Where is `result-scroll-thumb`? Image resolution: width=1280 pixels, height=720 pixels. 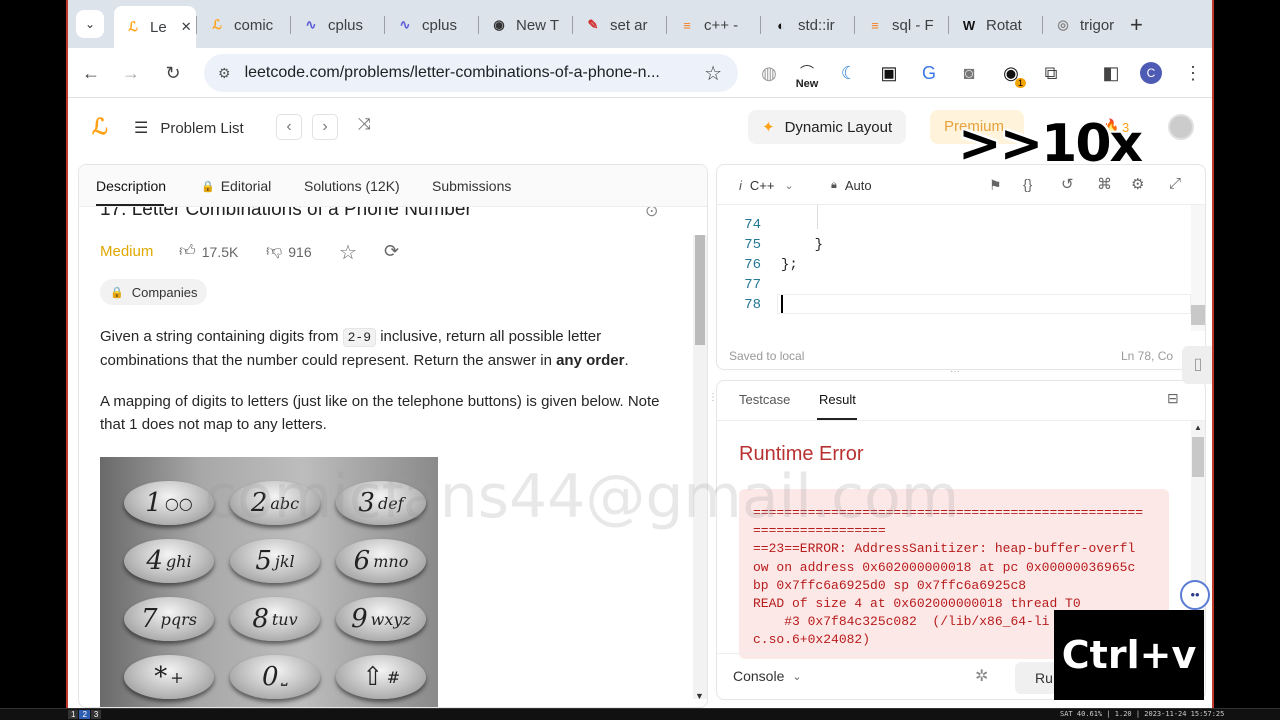
result-scroll-thumb is located at coordinates (1198, 457).